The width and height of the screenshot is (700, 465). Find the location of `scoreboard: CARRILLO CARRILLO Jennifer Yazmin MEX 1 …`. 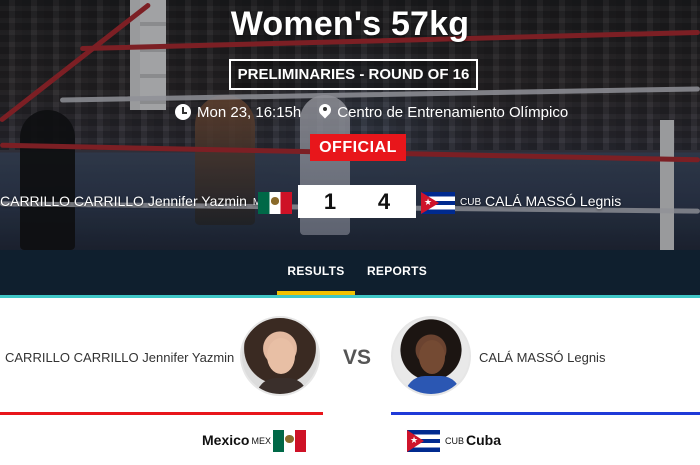

scoreboard: CARRILLO CARRILLO Jennifer Yazmin MEX 1 … is located at coordinates (350, 203).